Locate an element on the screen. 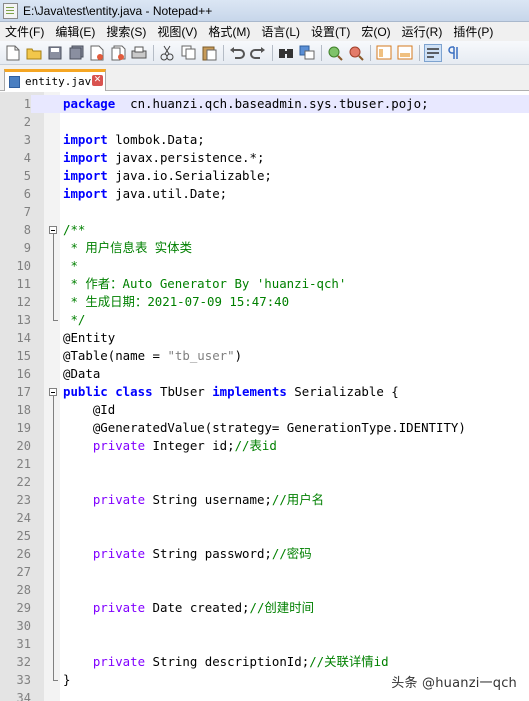  code-line: 21 is located at coordinates (264, 464).